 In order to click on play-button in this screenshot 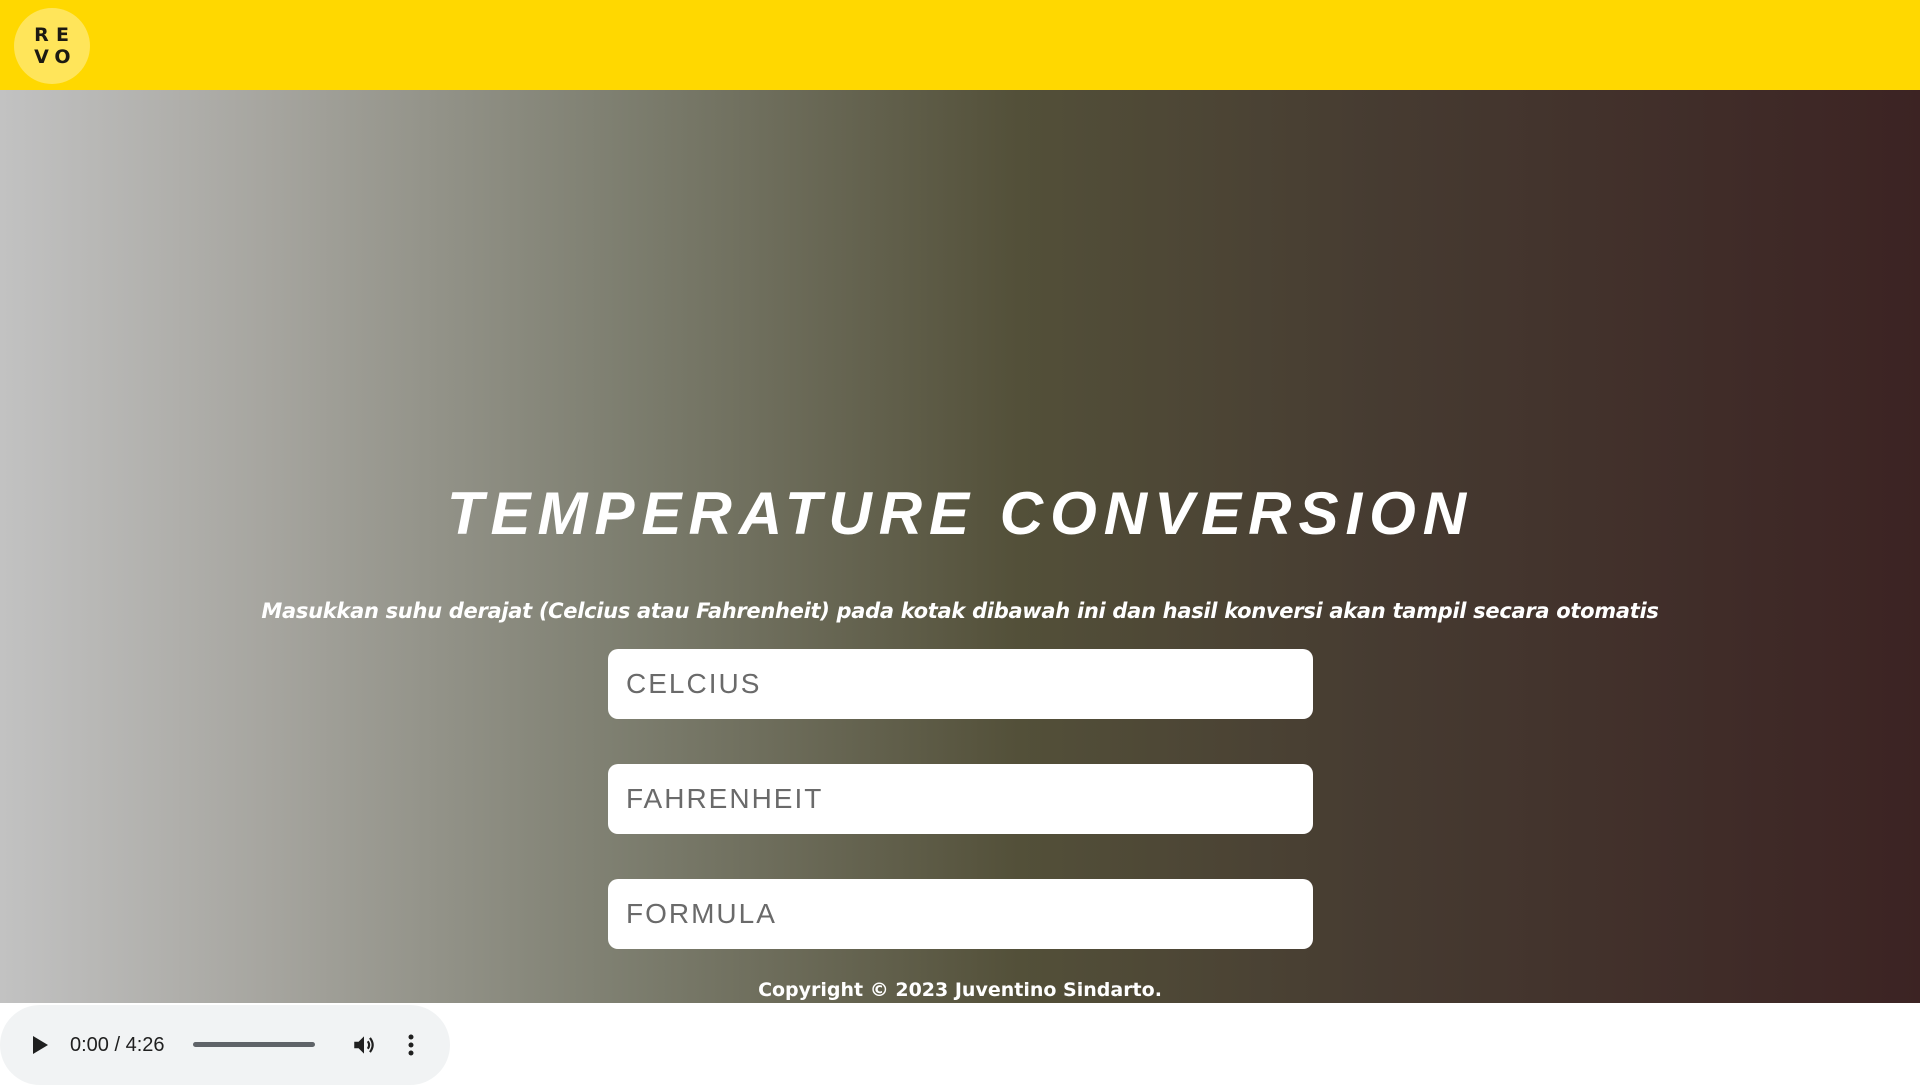, I will do `click(40, 1045)`.